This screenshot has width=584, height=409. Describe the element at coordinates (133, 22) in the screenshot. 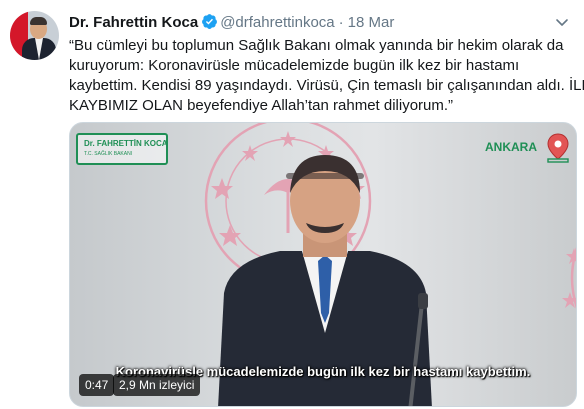

I see `author-name: Dr. Fahrettin Koca` at that location.